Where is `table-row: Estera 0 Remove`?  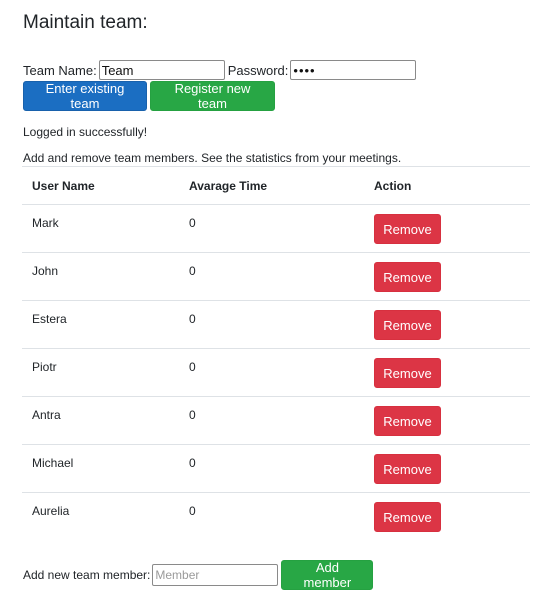
table-row: Estera 0 Remove is located at coordinates (276, 324).